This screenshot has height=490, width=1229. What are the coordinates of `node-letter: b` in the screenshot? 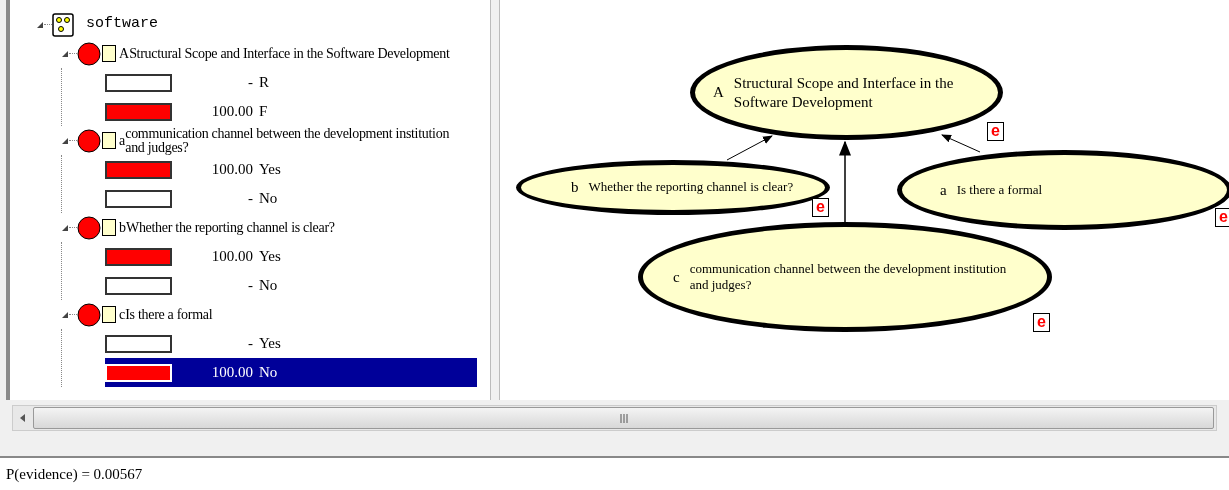 It's located at (122, 228).